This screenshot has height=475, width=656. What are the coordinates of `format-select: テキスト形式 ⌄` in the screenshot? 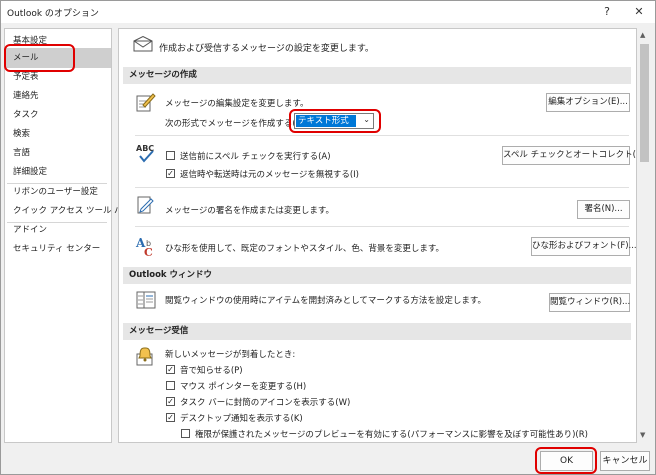 It's located at (334, 121).